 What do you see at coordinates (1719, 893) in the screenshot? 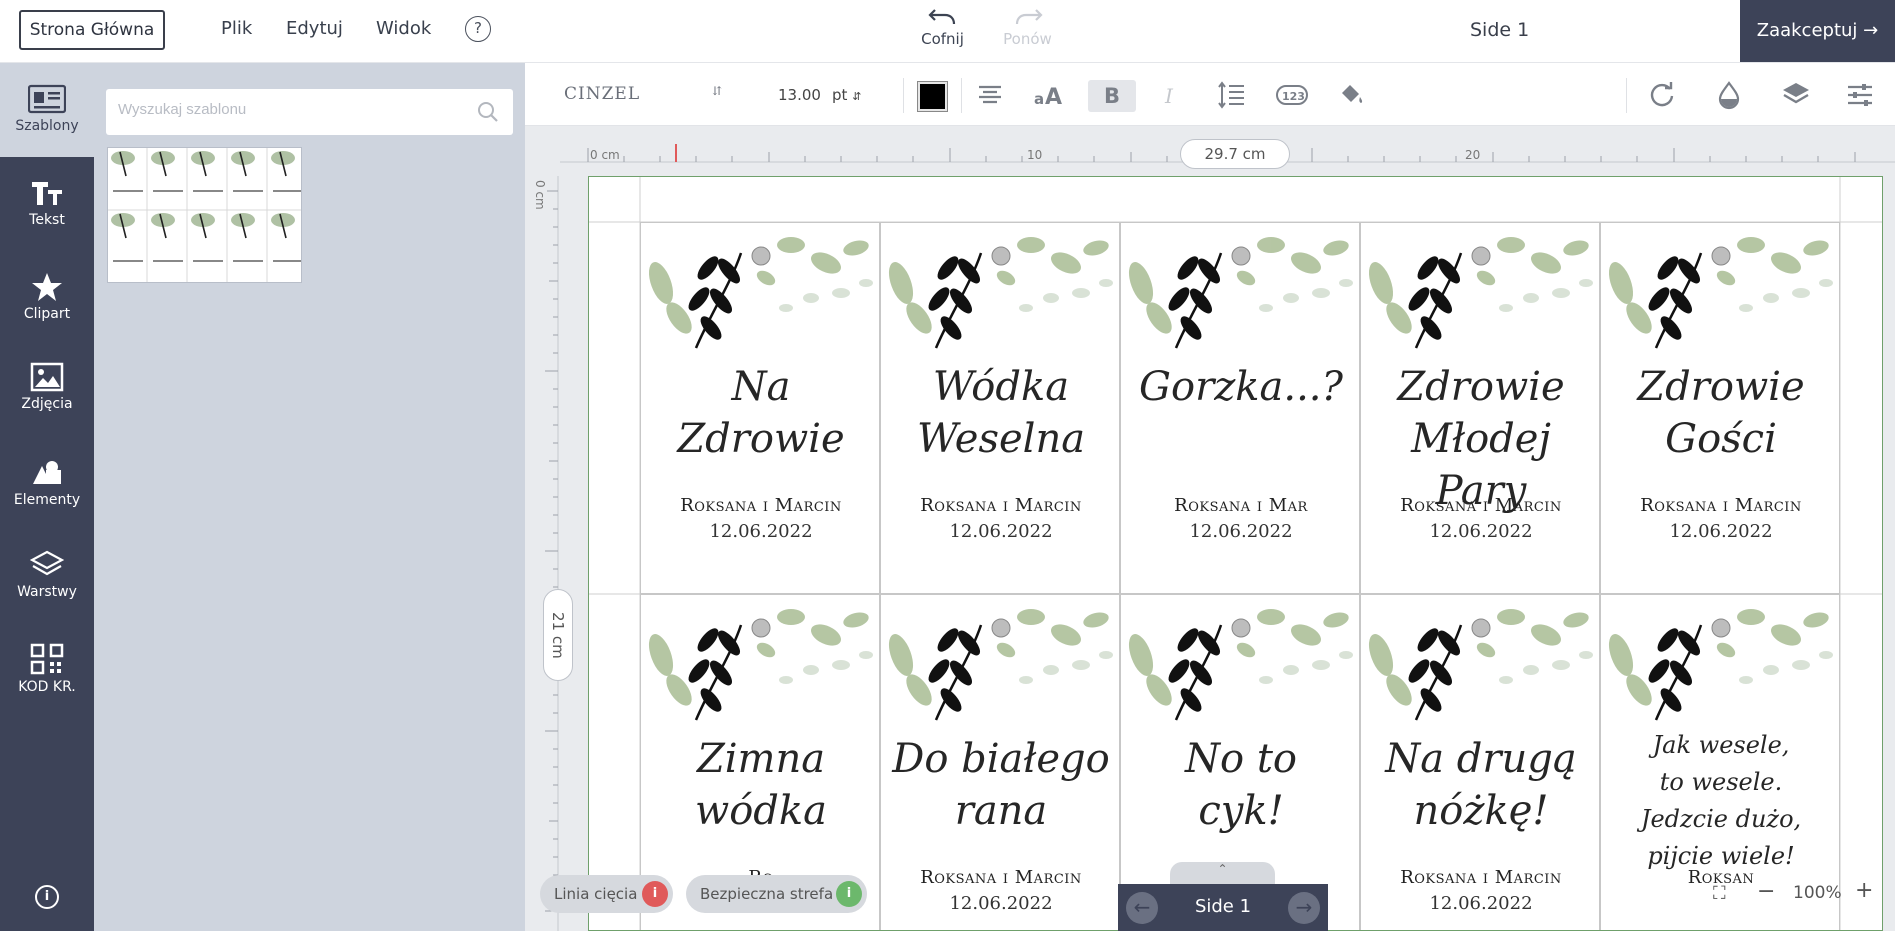
I see `fullscreen-icon: ⛶` at bounding box center [1719, 893].